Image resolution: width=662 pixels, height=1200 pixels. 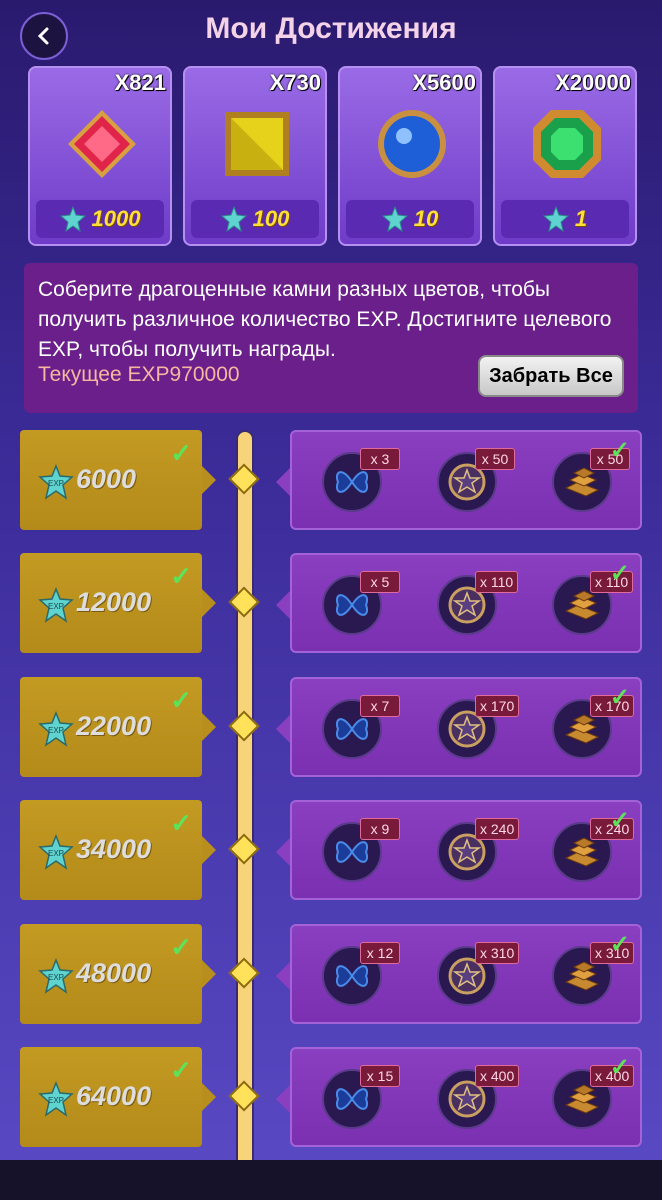 I want to click on page-title: Мои Достижения, so click(x=331, y=28).